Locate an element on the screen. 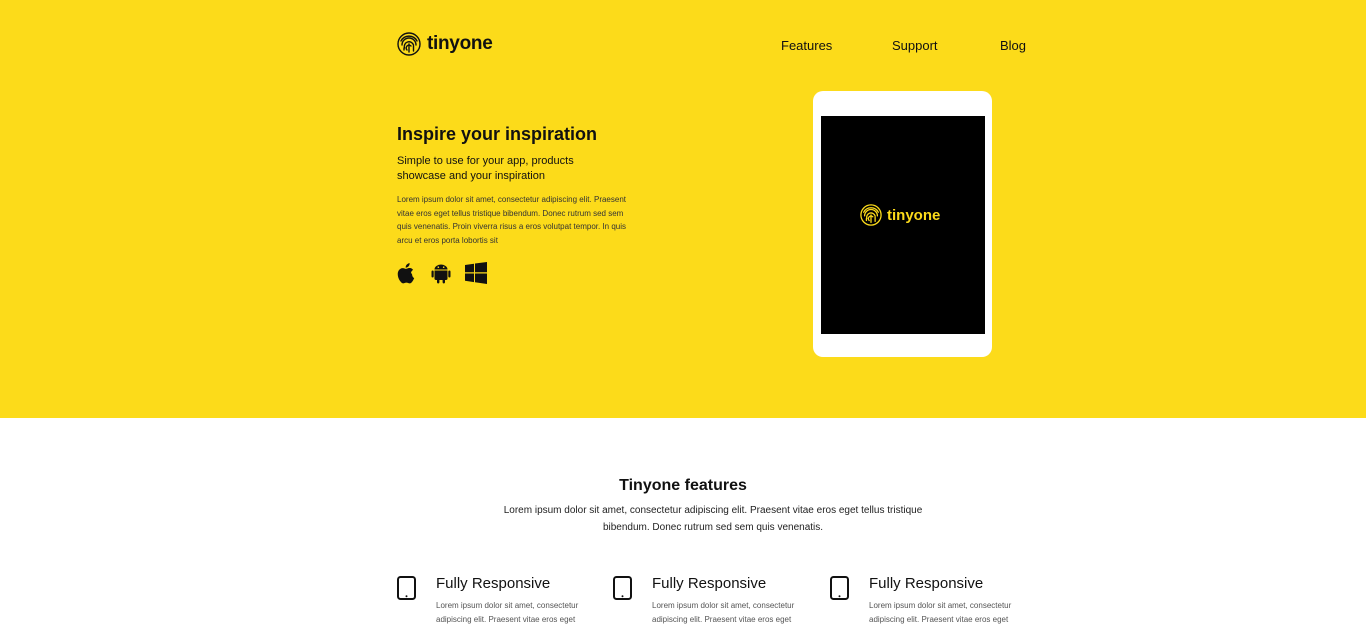 Image resolution: width=1366 pixels, height=626 pixels. platform-icons is located at coordinates (442, 275).